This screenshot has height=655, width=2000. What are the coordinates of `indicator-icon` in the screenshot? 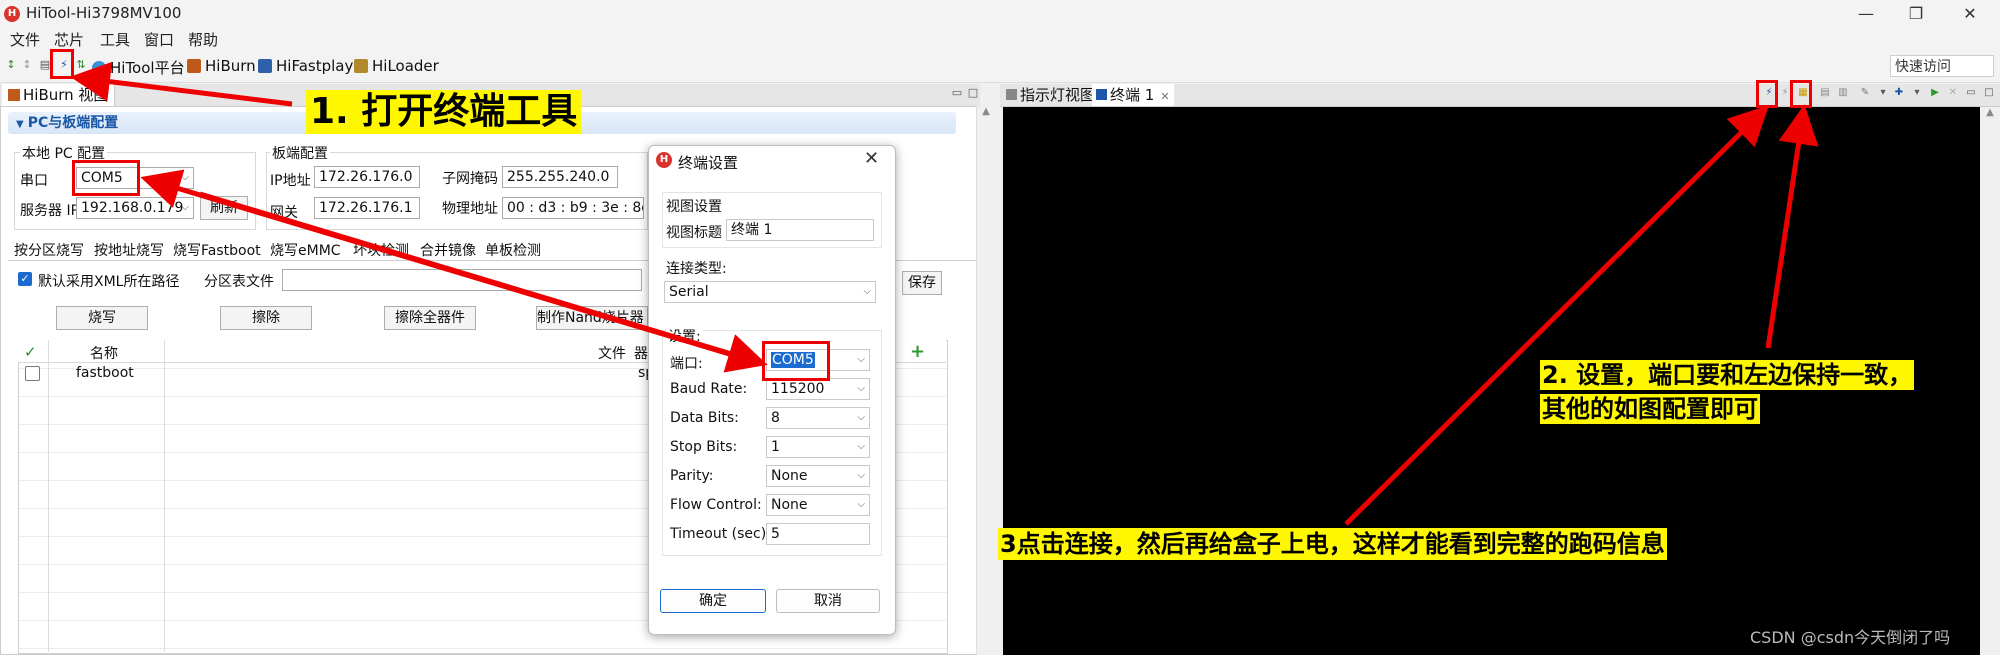 It's located at (1011, 94).